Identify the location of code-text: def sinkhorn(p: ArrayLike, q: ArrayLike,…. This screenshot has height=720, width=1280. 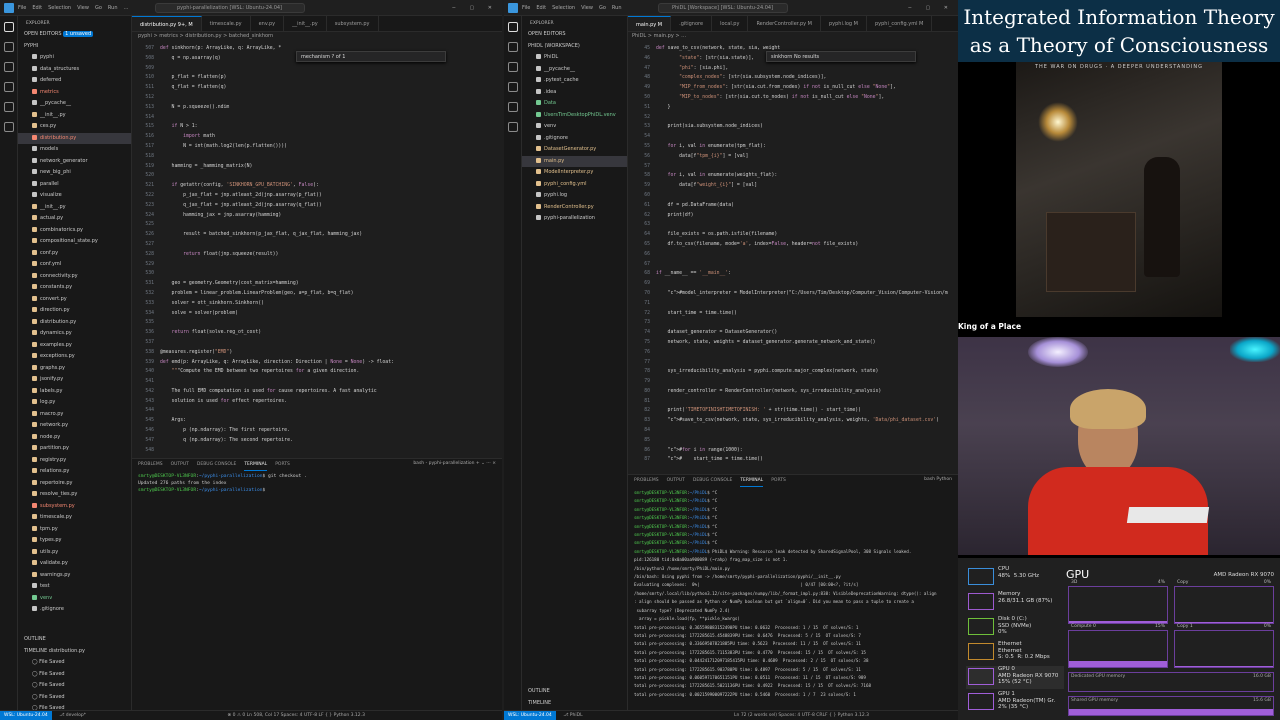
(331, 245).